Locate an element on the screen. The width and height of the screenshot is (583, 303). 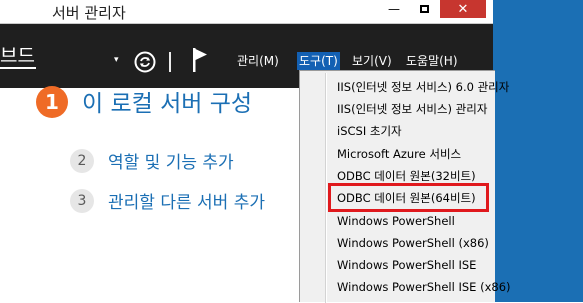
page-title: 브드 is located at coordinates (18, 57).